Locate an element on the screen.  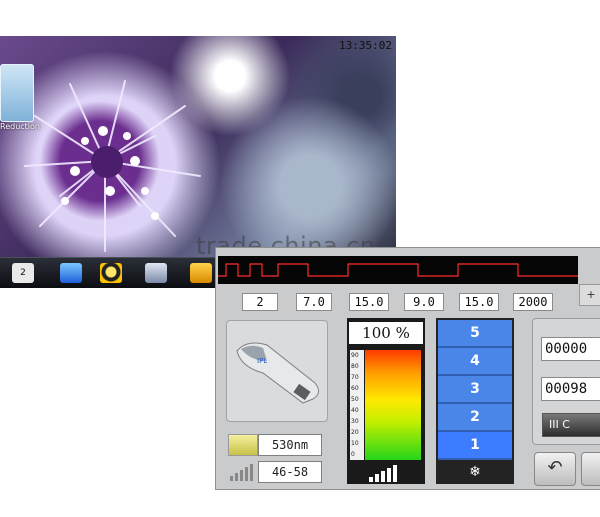
param-delay-1: 15.0 is located at coordinates (369, 302).